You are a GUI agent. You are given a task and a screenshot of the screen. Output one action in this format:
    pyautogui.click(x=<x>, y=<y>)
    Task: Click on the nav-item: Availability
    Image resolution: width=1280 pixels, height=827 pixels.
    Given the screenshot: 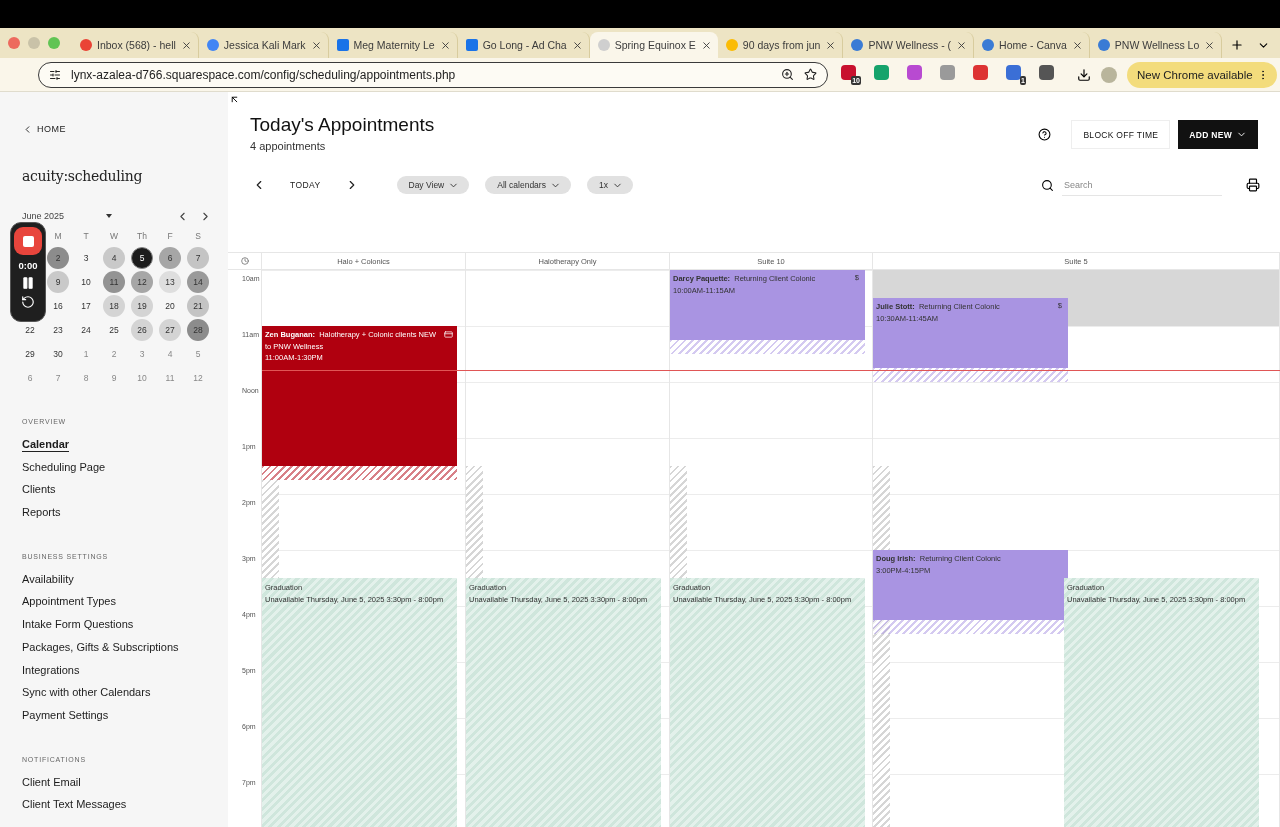 What is the action you would take?
    pyautogui.click(x=48, y=580)
    